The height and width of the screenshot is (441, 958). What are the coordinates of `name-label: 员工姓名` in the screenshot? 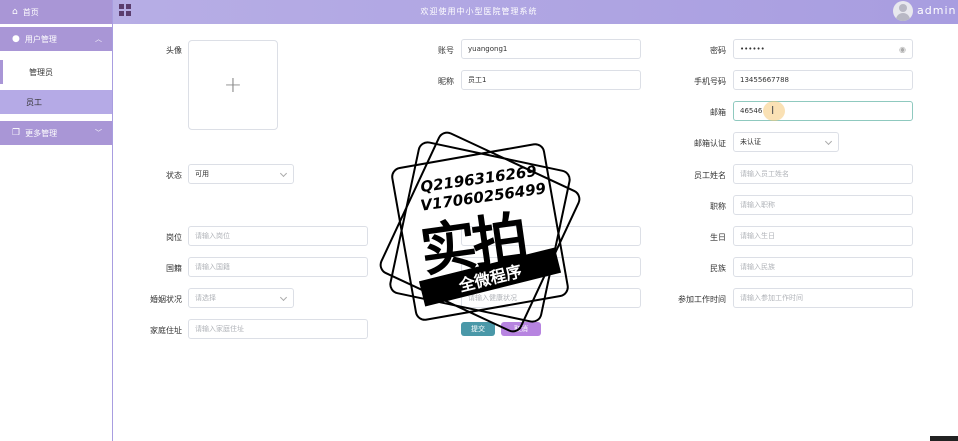 It's located at (710, 175).